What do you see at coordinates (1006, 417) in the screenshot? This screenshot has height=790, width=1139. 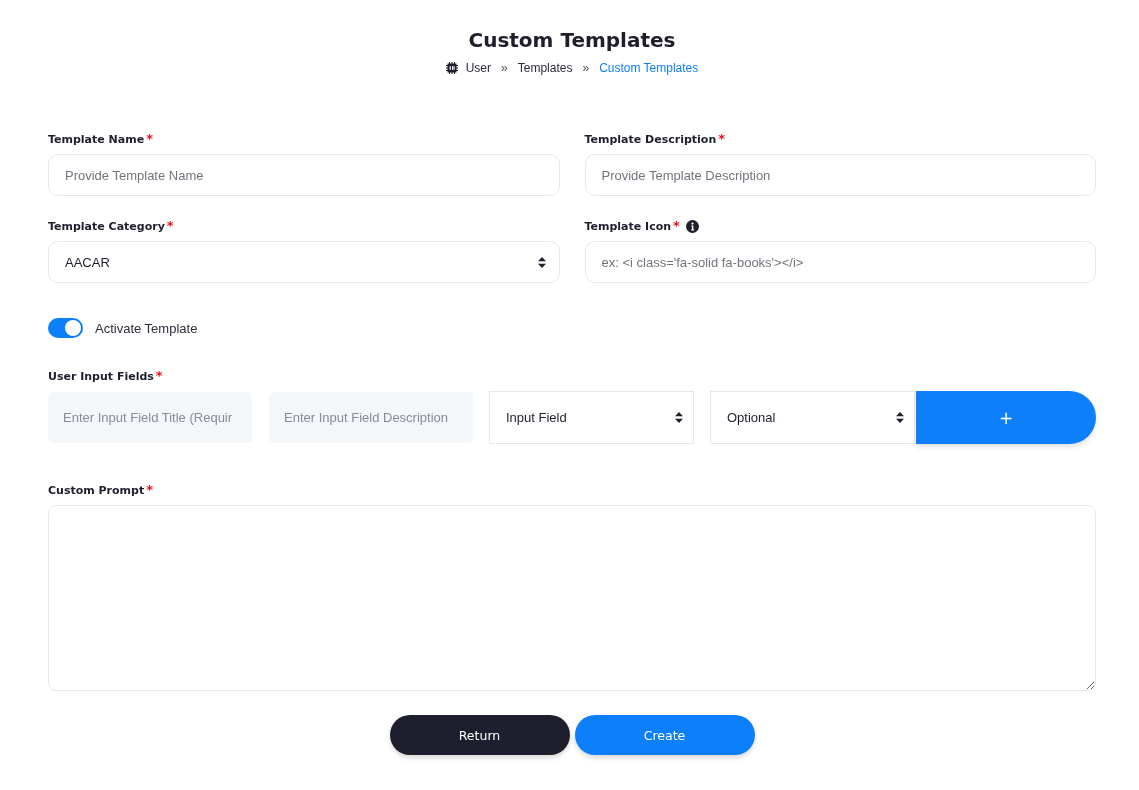 I see `add-button: +` at bounding box center [1006, 417].